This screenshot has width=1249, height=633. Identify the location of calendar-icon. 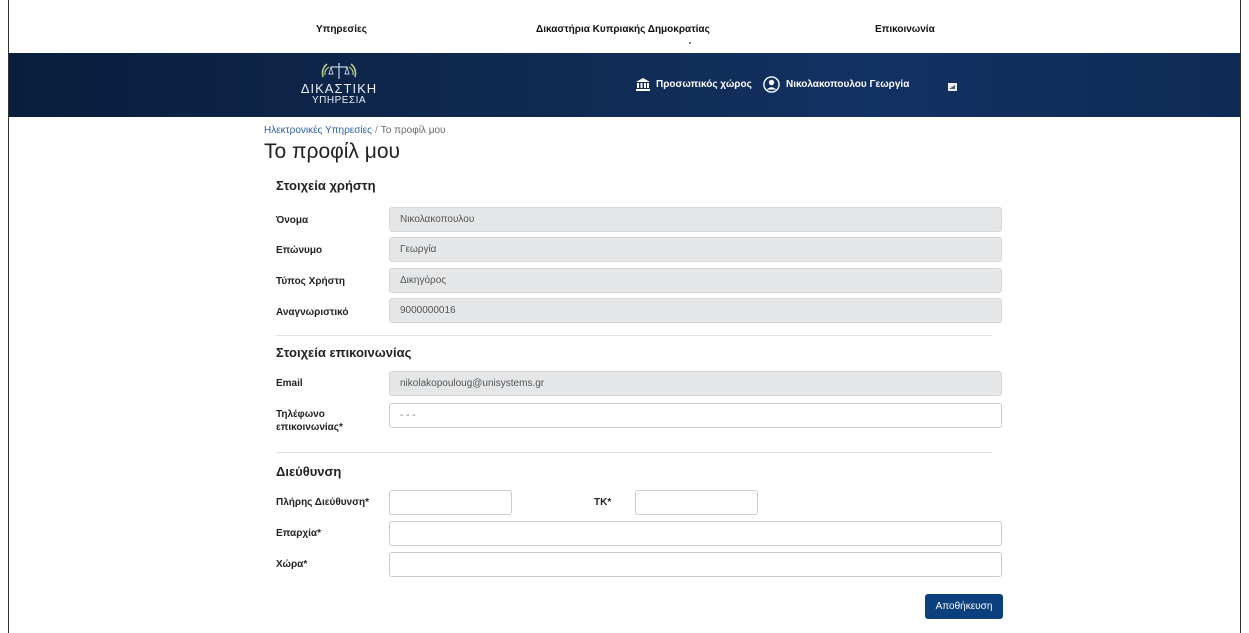
(952, 87).